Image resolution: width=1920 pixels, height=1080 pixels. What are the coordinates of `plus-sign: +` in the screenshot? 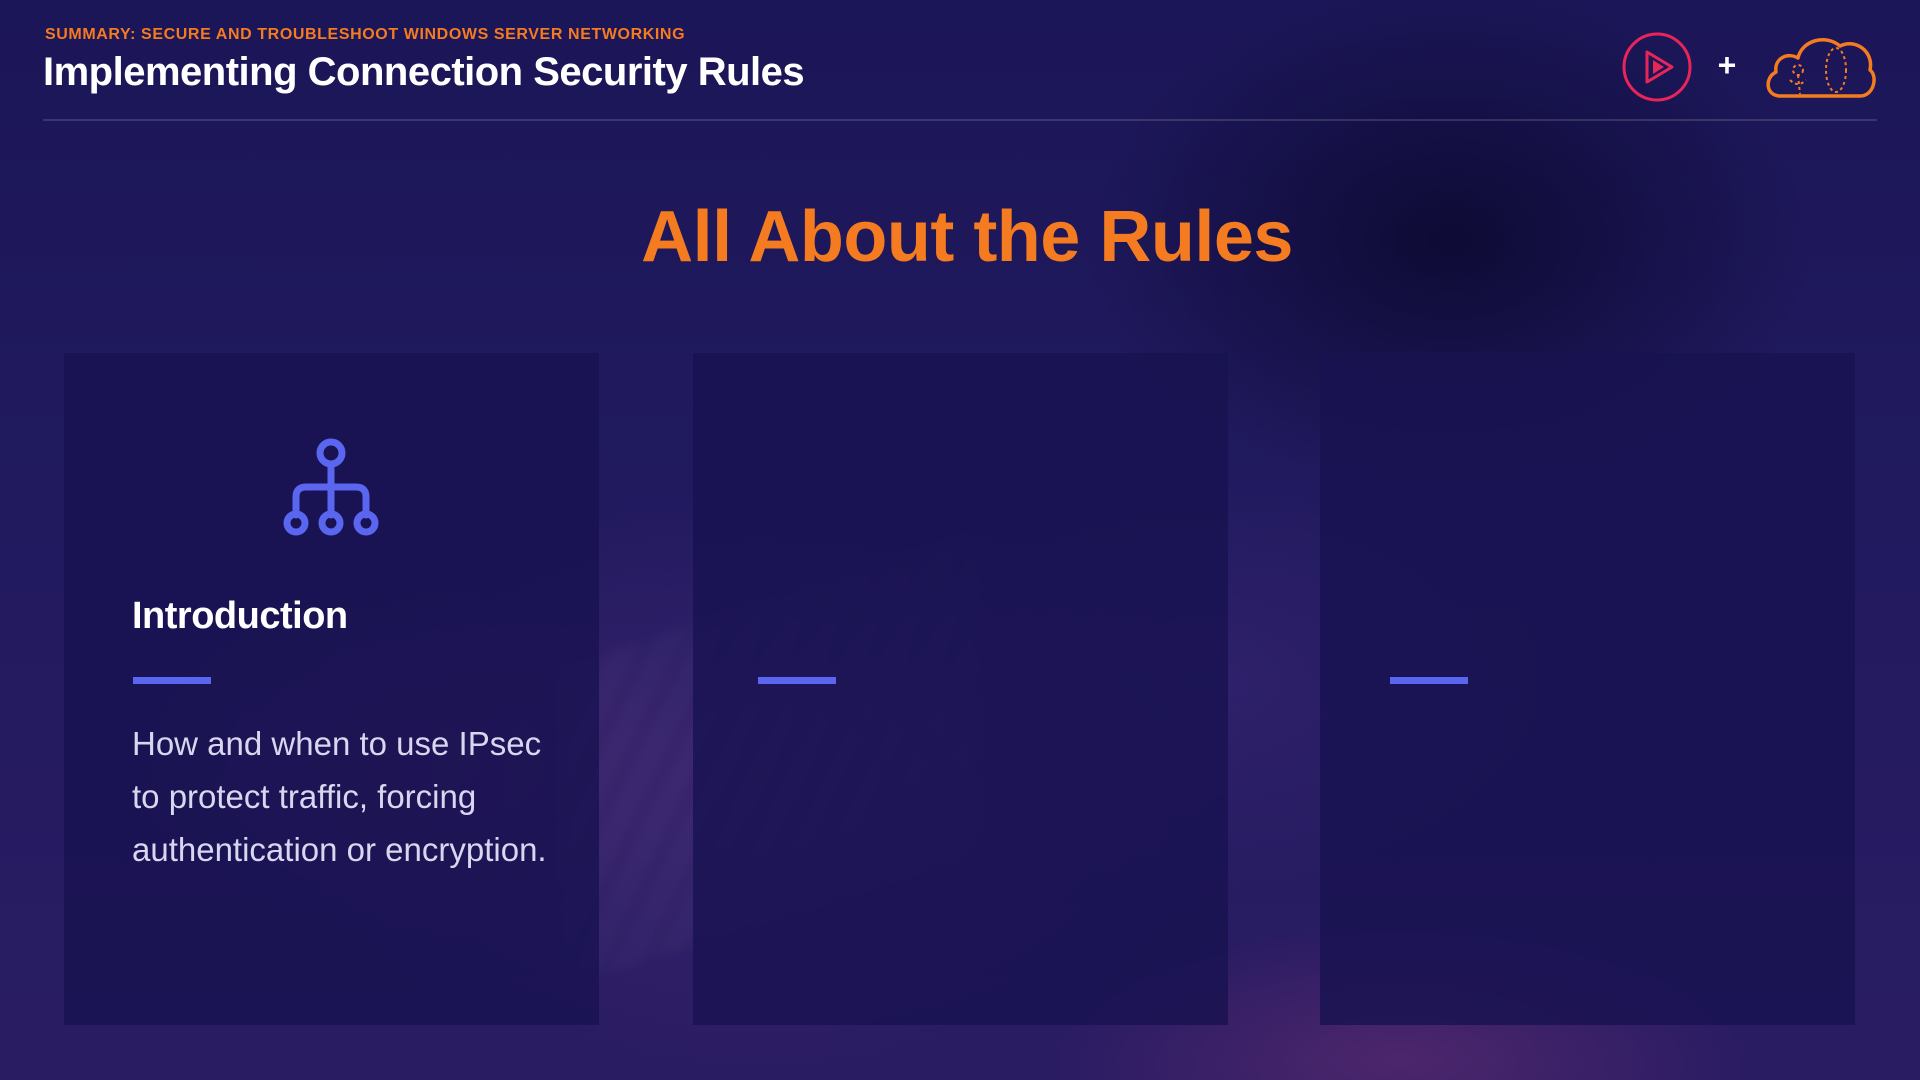 It's located at (1727, 65).